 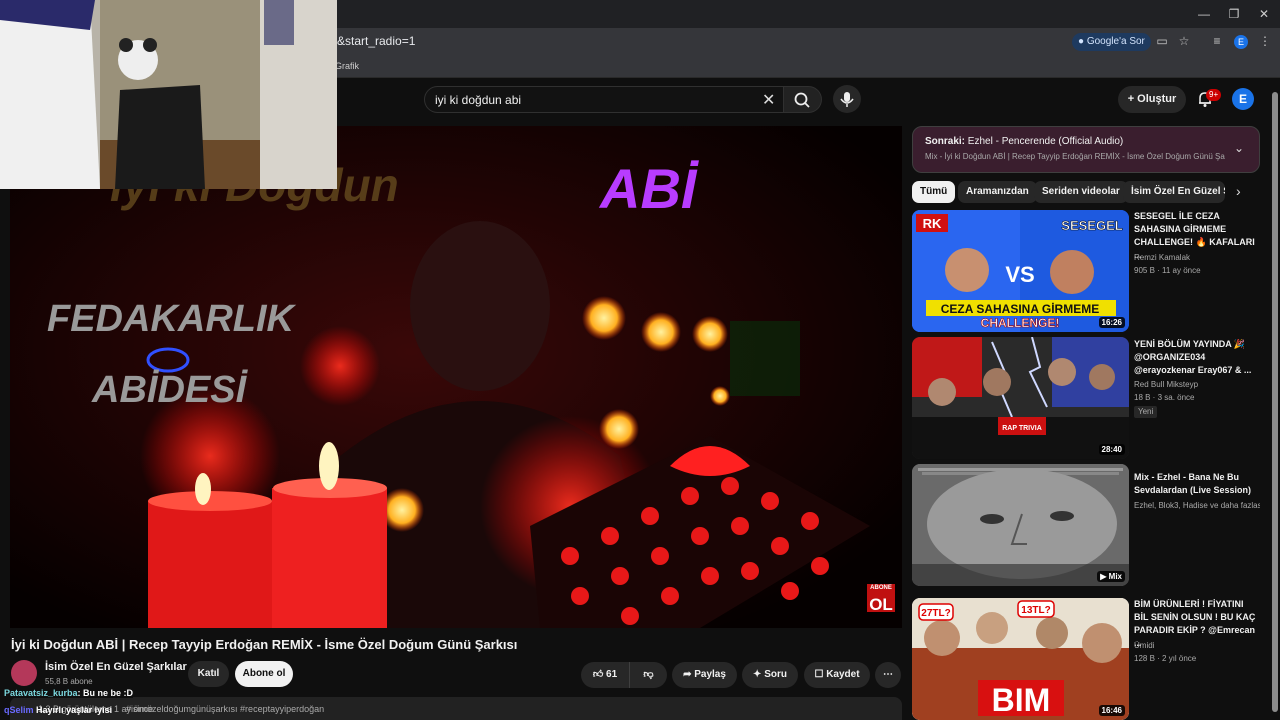 I want to click on thumb-price-2: 13TL?, so click(x=1035, y=610).